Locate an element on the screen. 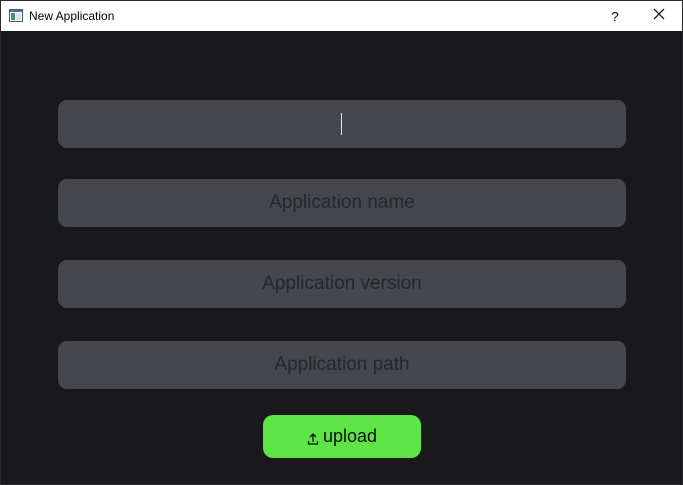 The height and width of the screenshot is (485, 683). application-version-field is located at coordinates (342, 284).